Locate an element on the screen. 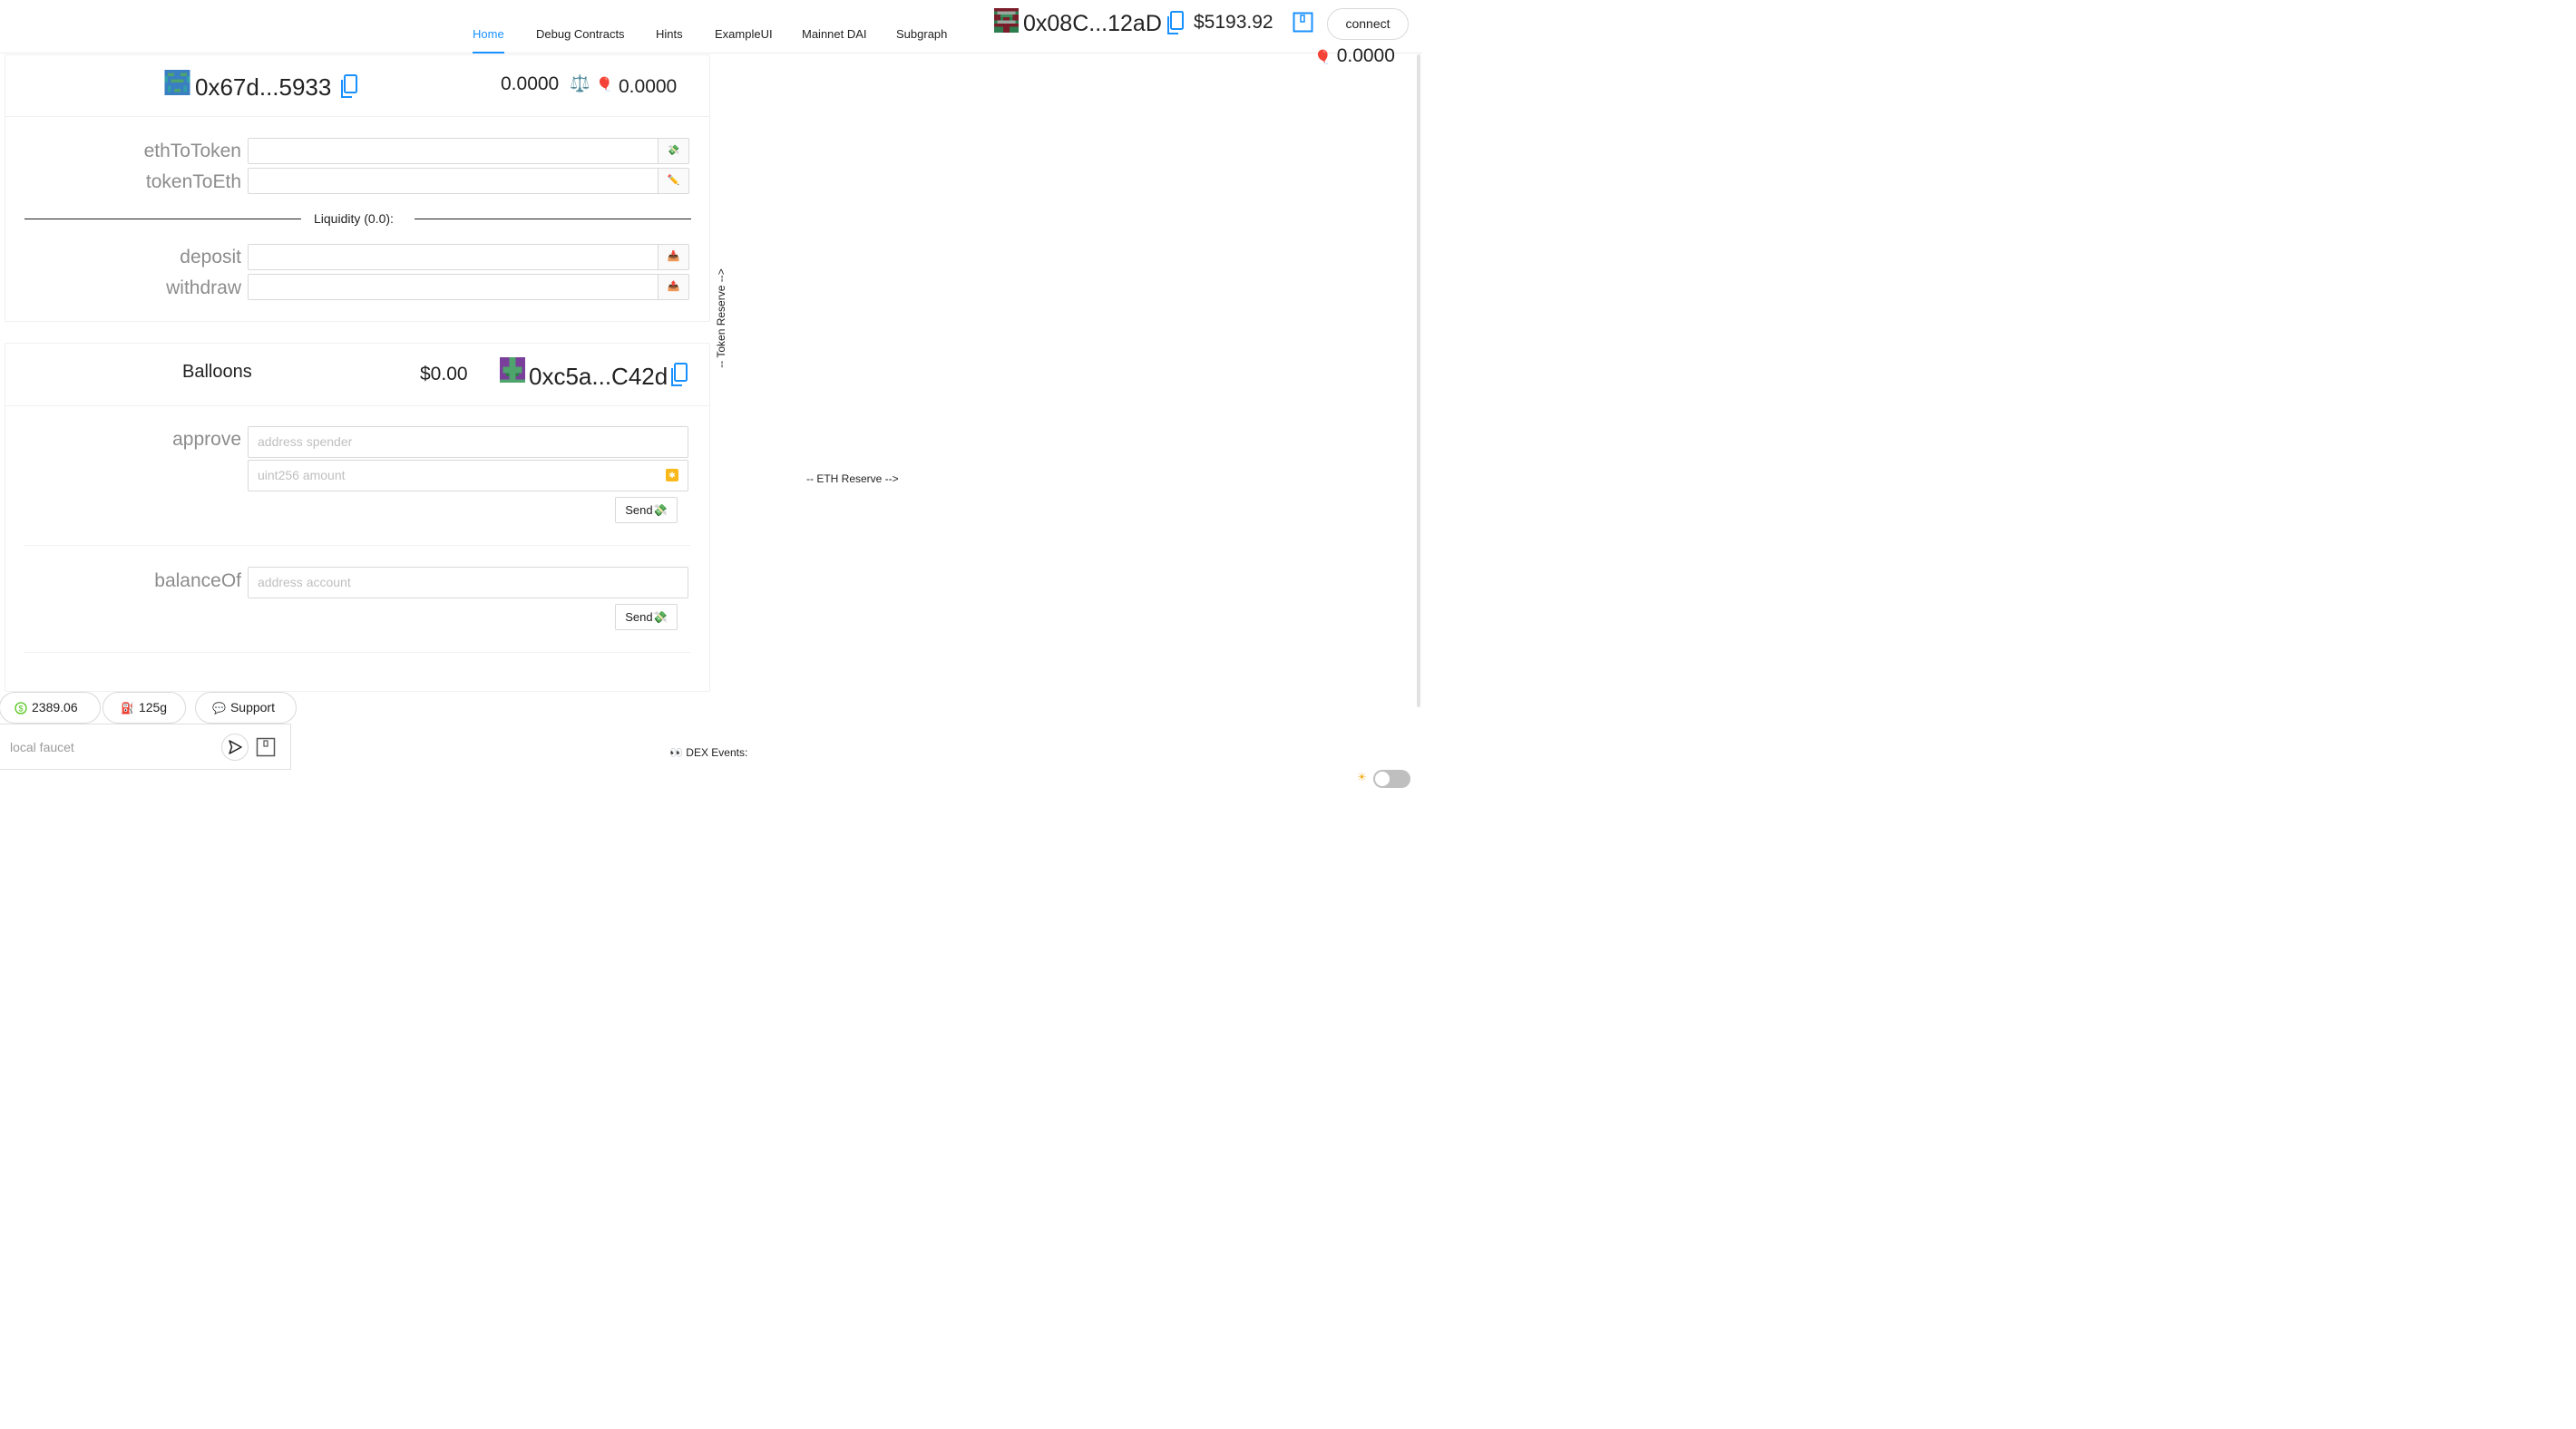 The width and height of the screenshot is (2576, 1429). sun-icon: ☀ is located at coordinates (1362, 777).